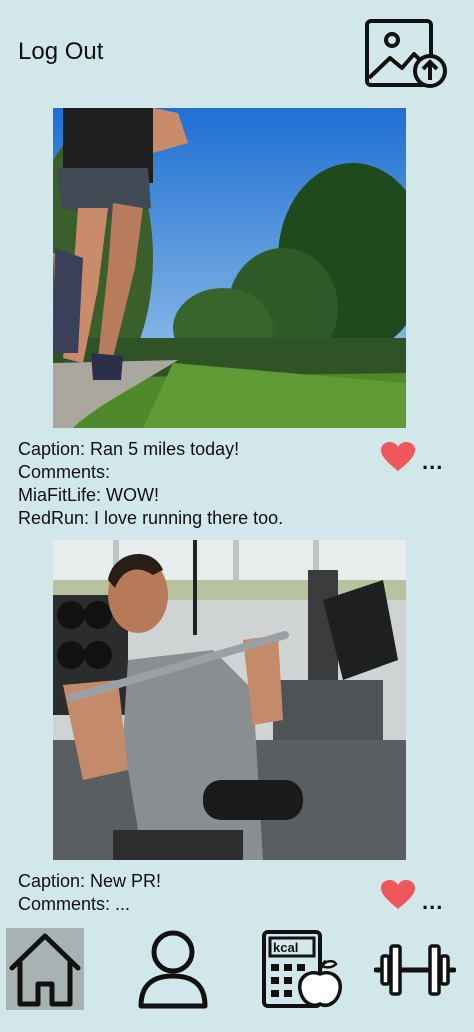 The width and height of the screenshot is (474, 1032). What do you see at coordinates (129, 449) in the screenshot?
I see `post-caption: Caption: Ran 5 miles today!` at bounding box center [129, 449].